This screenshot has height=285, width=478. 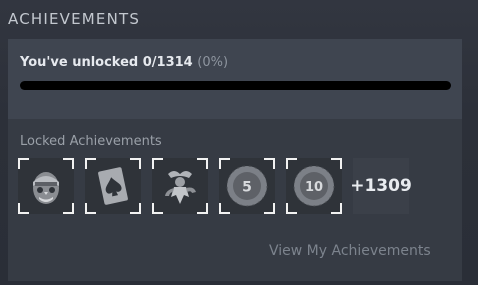 I want to click on locked-achievements-label: Locked Achievements, so click(x=91, y=141).